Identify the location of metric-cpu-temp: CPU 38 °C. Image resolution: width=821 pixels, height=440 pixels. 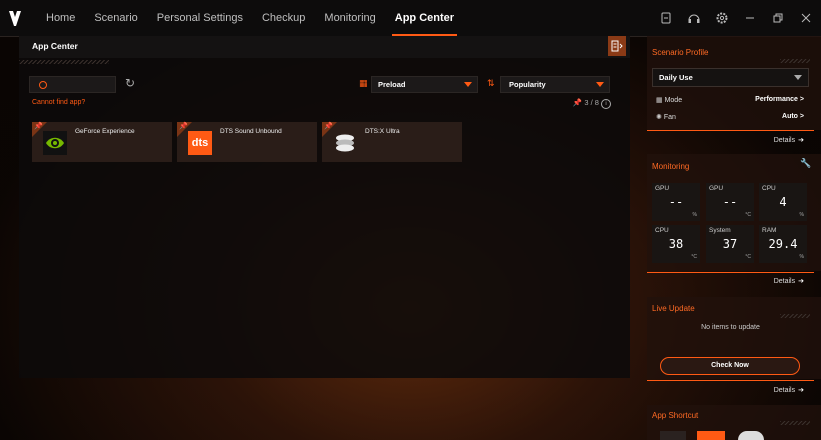
(676, 244).